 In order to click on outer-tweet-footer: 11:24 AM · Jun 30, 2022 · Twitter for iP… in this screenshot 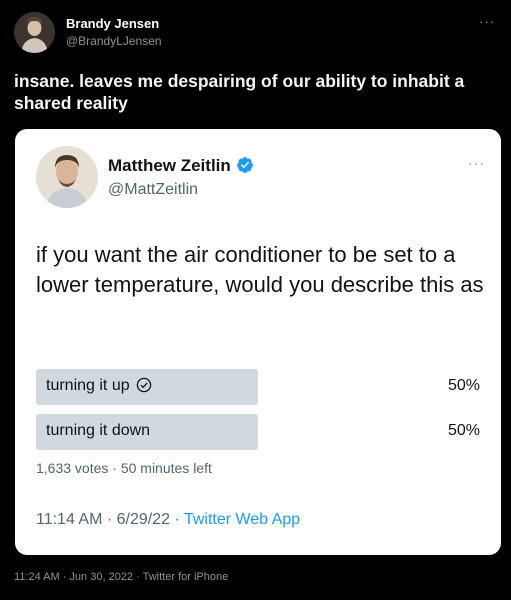, I will do `click(121, 577)`.